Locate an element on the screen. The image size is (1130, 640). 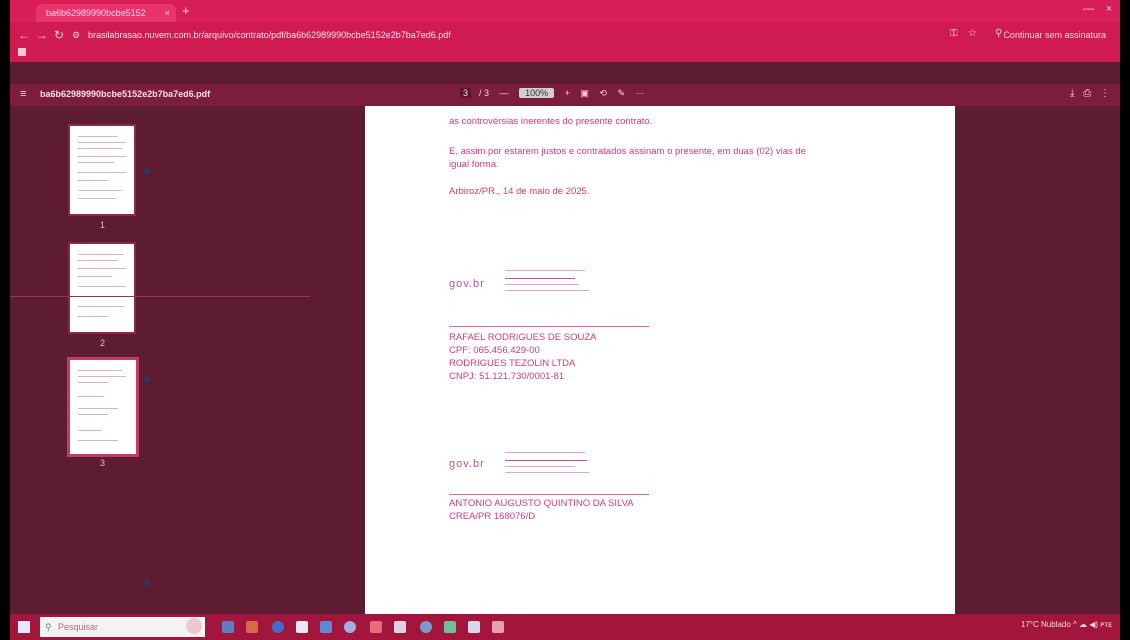
back-icon: ← is located at coordinates (24, 35).